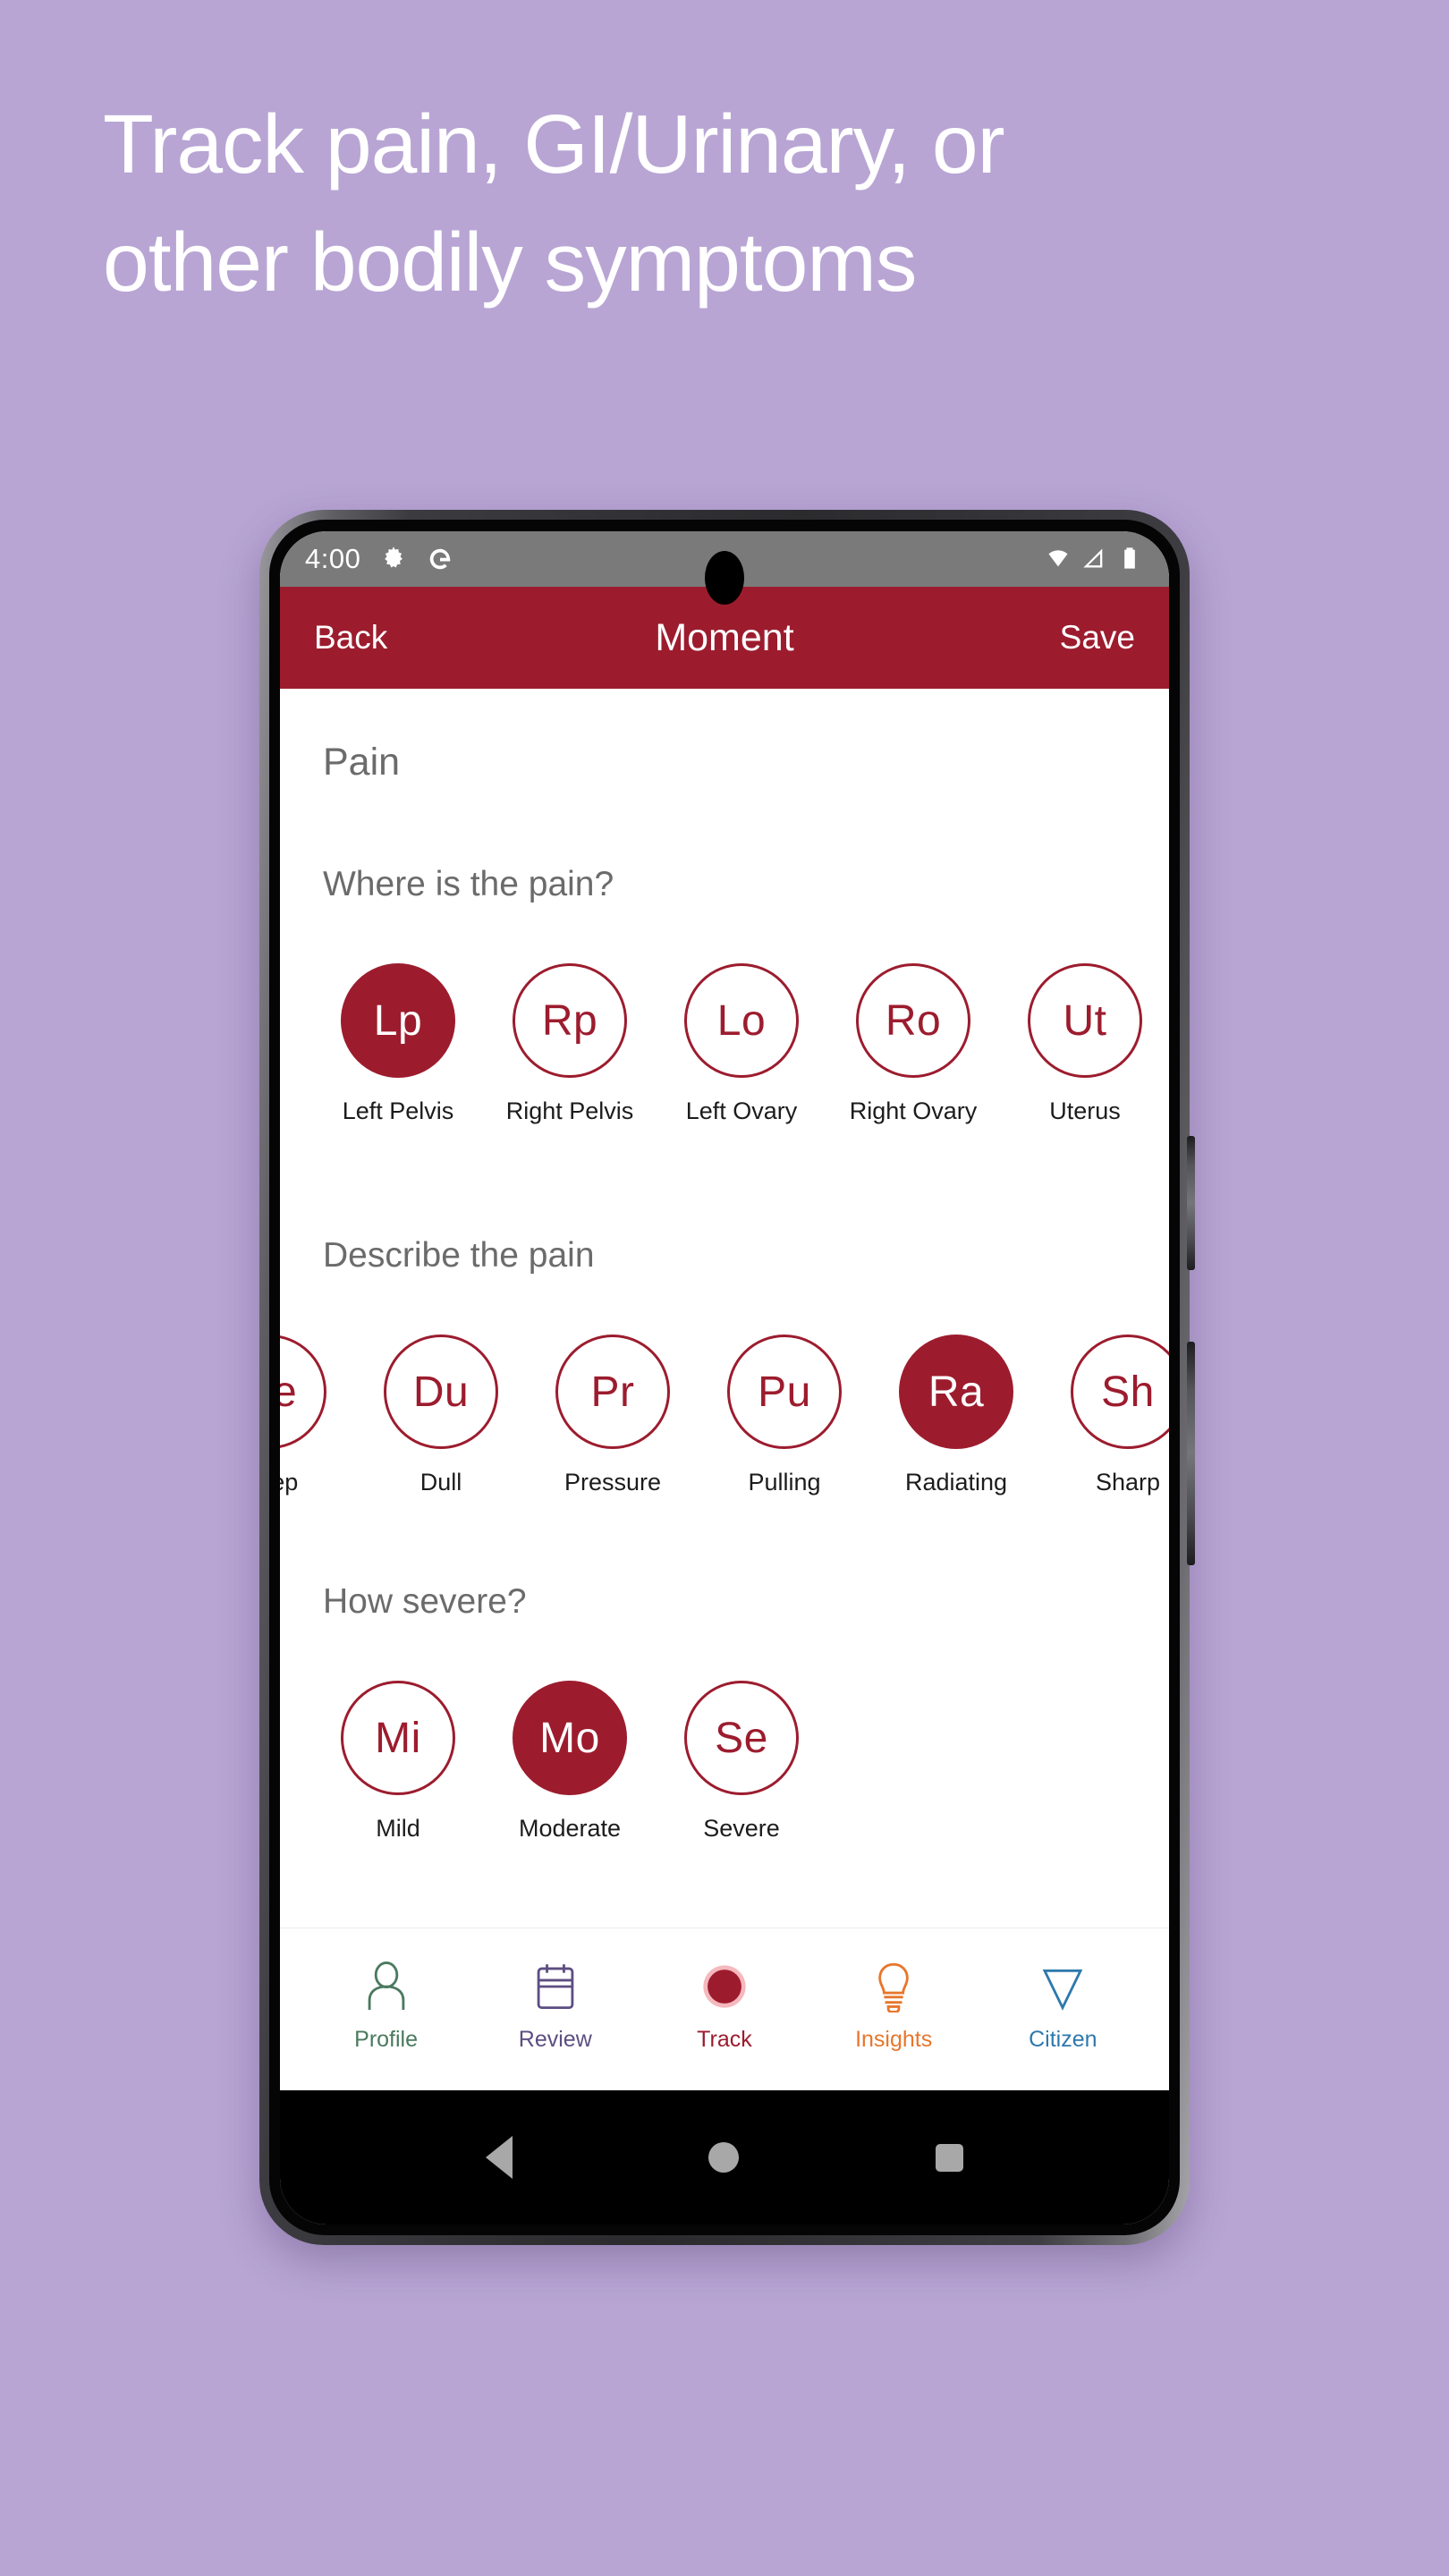 Image resolution: width=1449 pixels, height=2576 pixels. What do you see at coordinates (741, 1828) in the screenshot?
I see `option-label: Severe` at bounding box center [741, 1828].